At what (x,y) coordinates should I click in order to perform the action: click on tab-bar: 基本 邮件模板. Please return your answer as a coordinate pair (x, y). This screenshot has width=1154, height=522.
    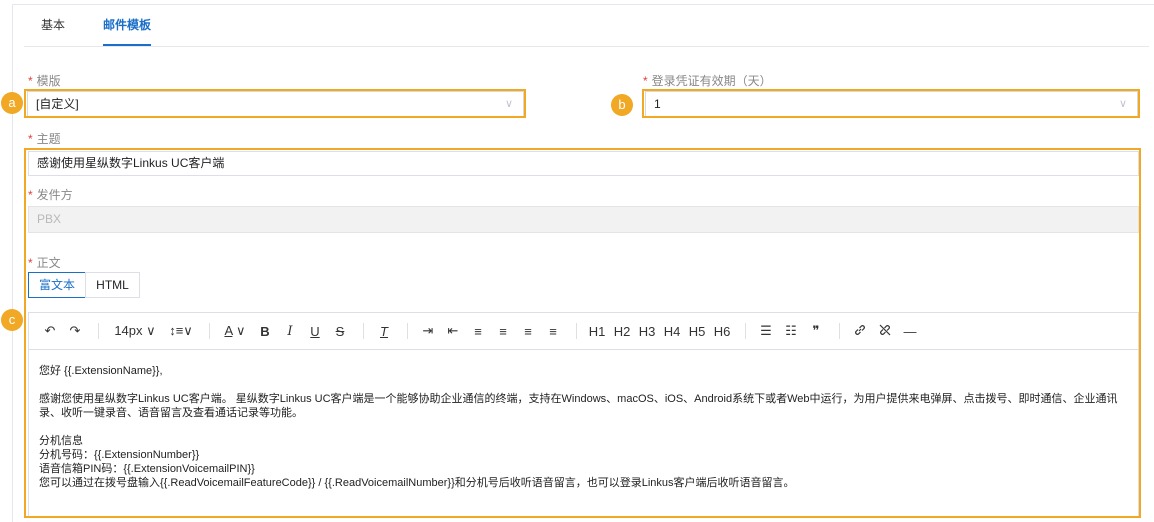
    Looking at the image, I should click on (115, 28).